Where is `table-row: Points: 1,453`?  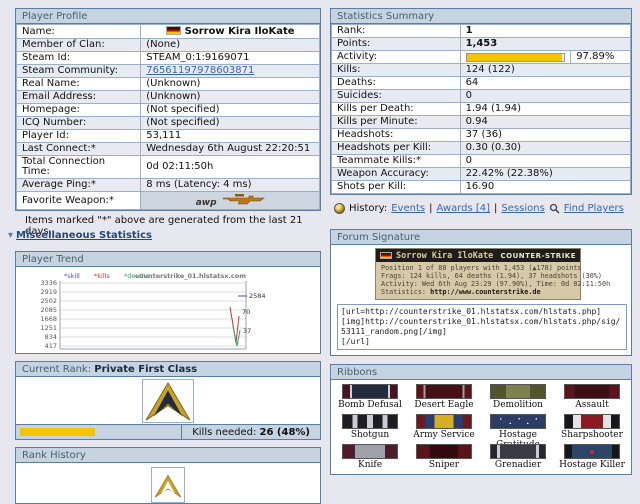 table-row: Points: 1,453 is located at coordinates (481, 44).